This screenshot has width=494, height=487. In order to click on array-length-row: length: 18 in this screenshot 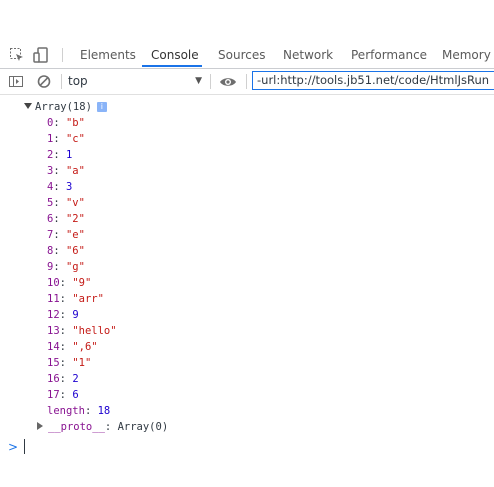, I will do `click(79, 411)`.